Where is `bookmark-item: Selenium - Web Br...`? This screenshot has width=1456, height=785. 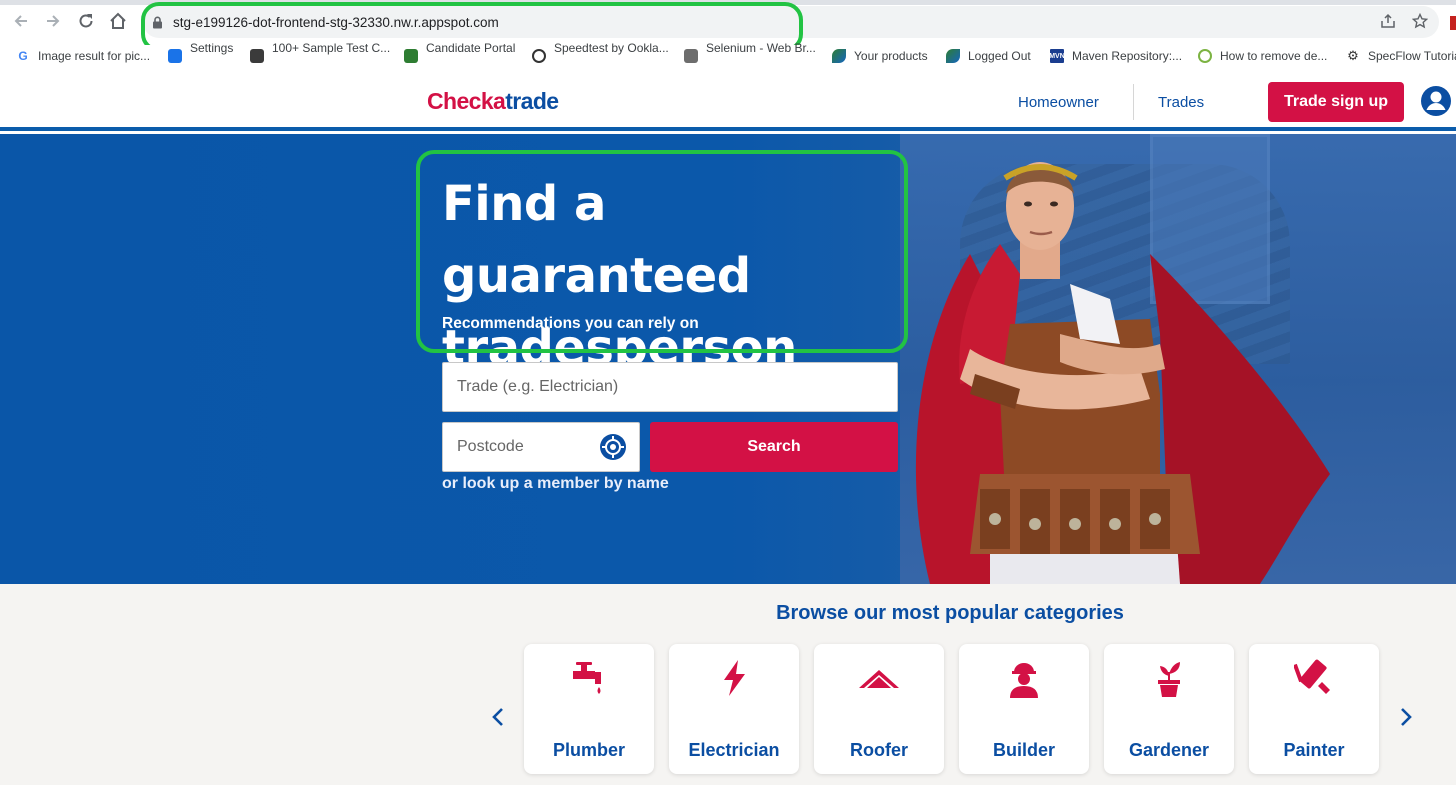 bookmark-item: Selenium - Web Br... is located at coordinates (750, 52).